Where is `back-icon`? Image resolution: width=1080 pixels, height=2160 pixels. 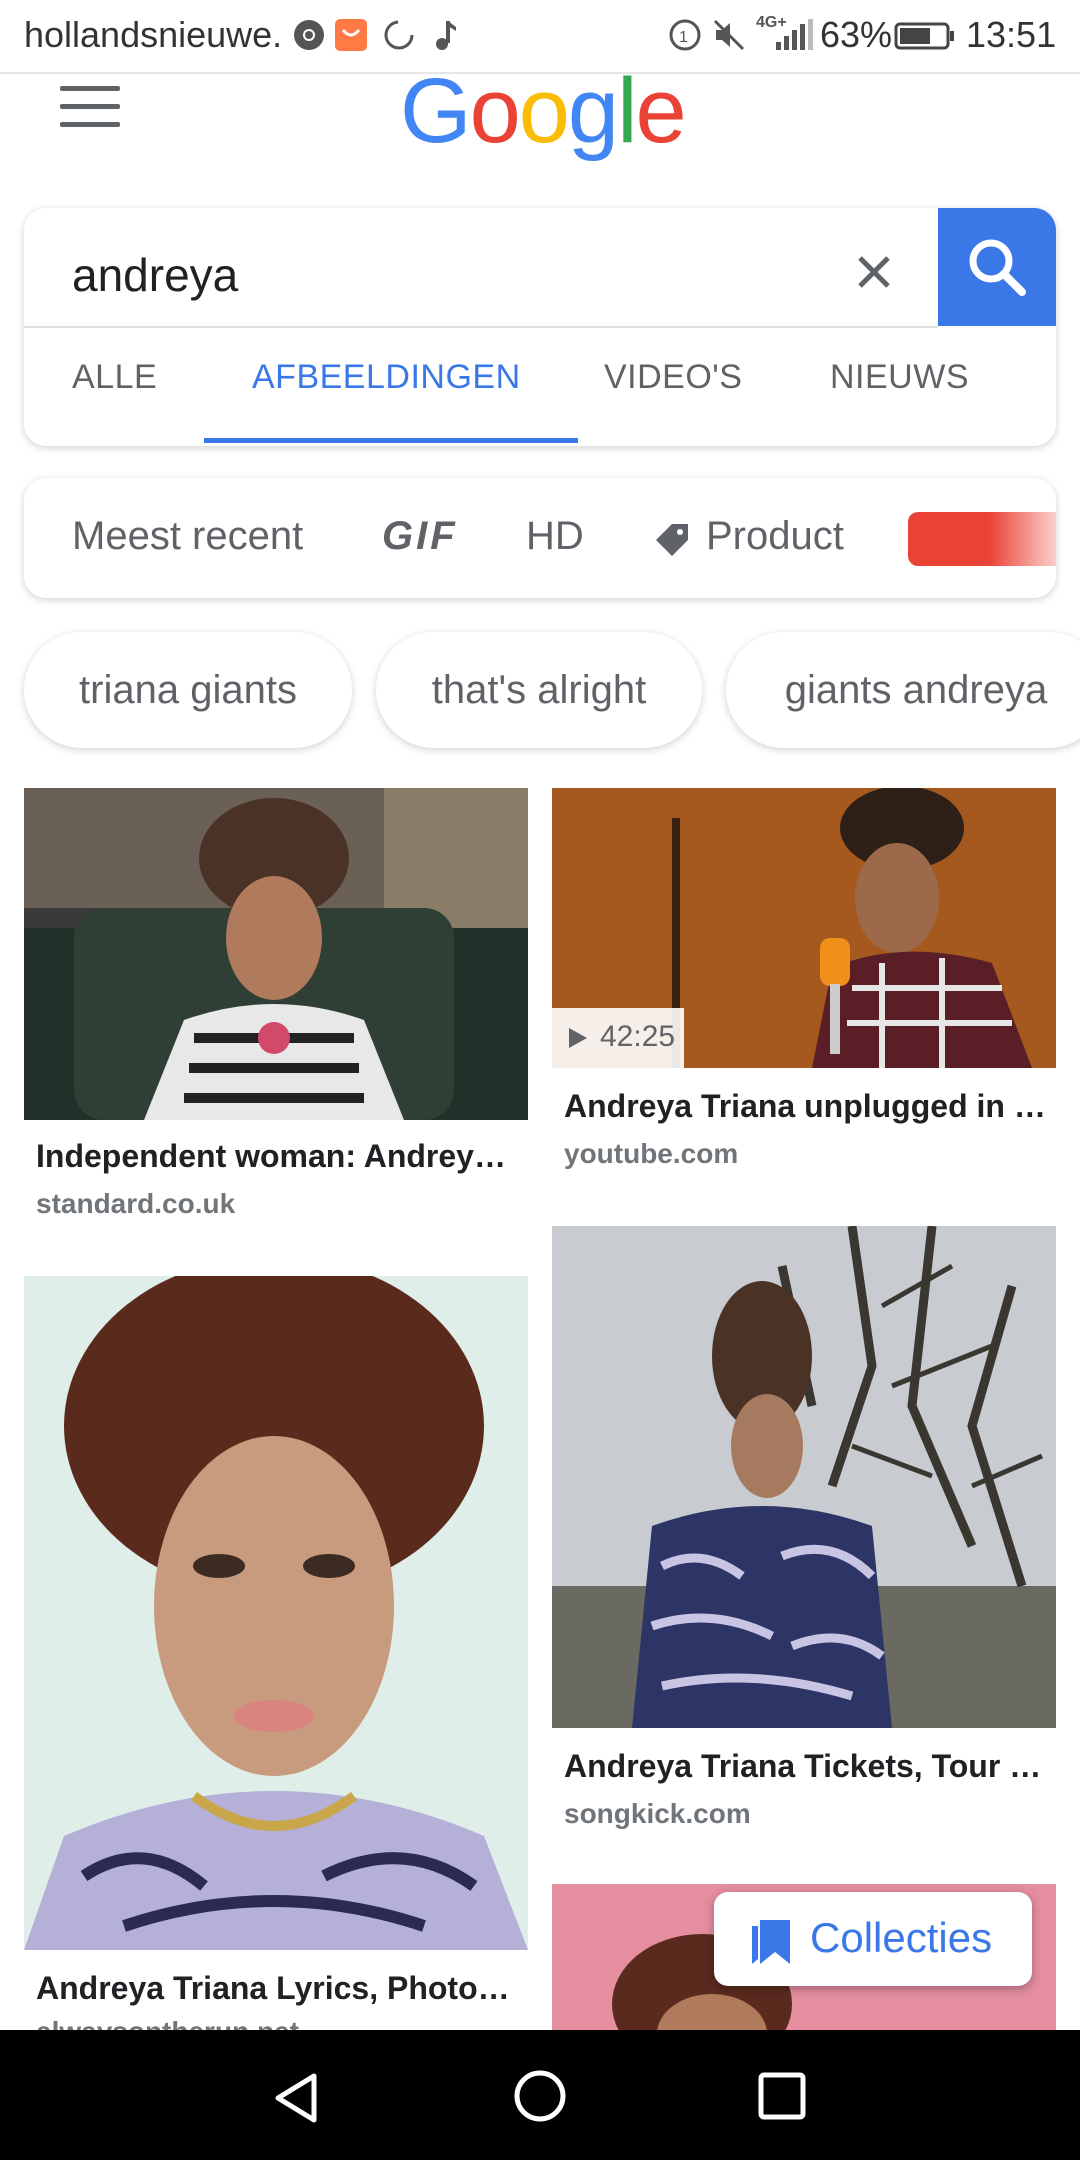 back-icon is located at coordinates (298, 2098).